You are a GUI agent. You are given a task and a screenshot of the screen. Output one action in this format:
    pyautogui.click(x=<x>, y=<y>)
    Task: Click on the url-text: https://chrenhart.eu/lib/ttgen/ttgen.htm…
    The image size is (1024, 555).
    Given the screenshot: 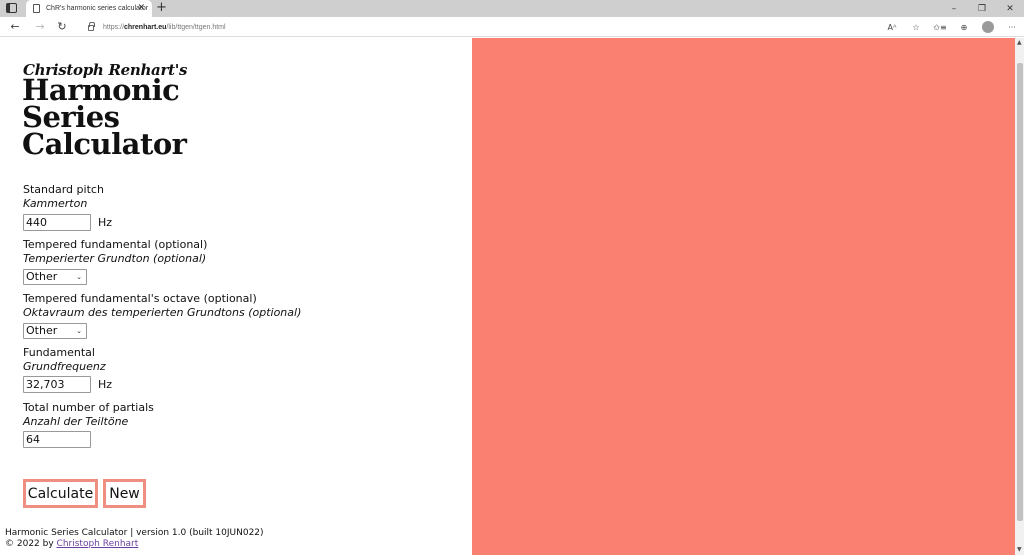 What is the action you would take?
    pyautogui.click(x=164, y=27)
    